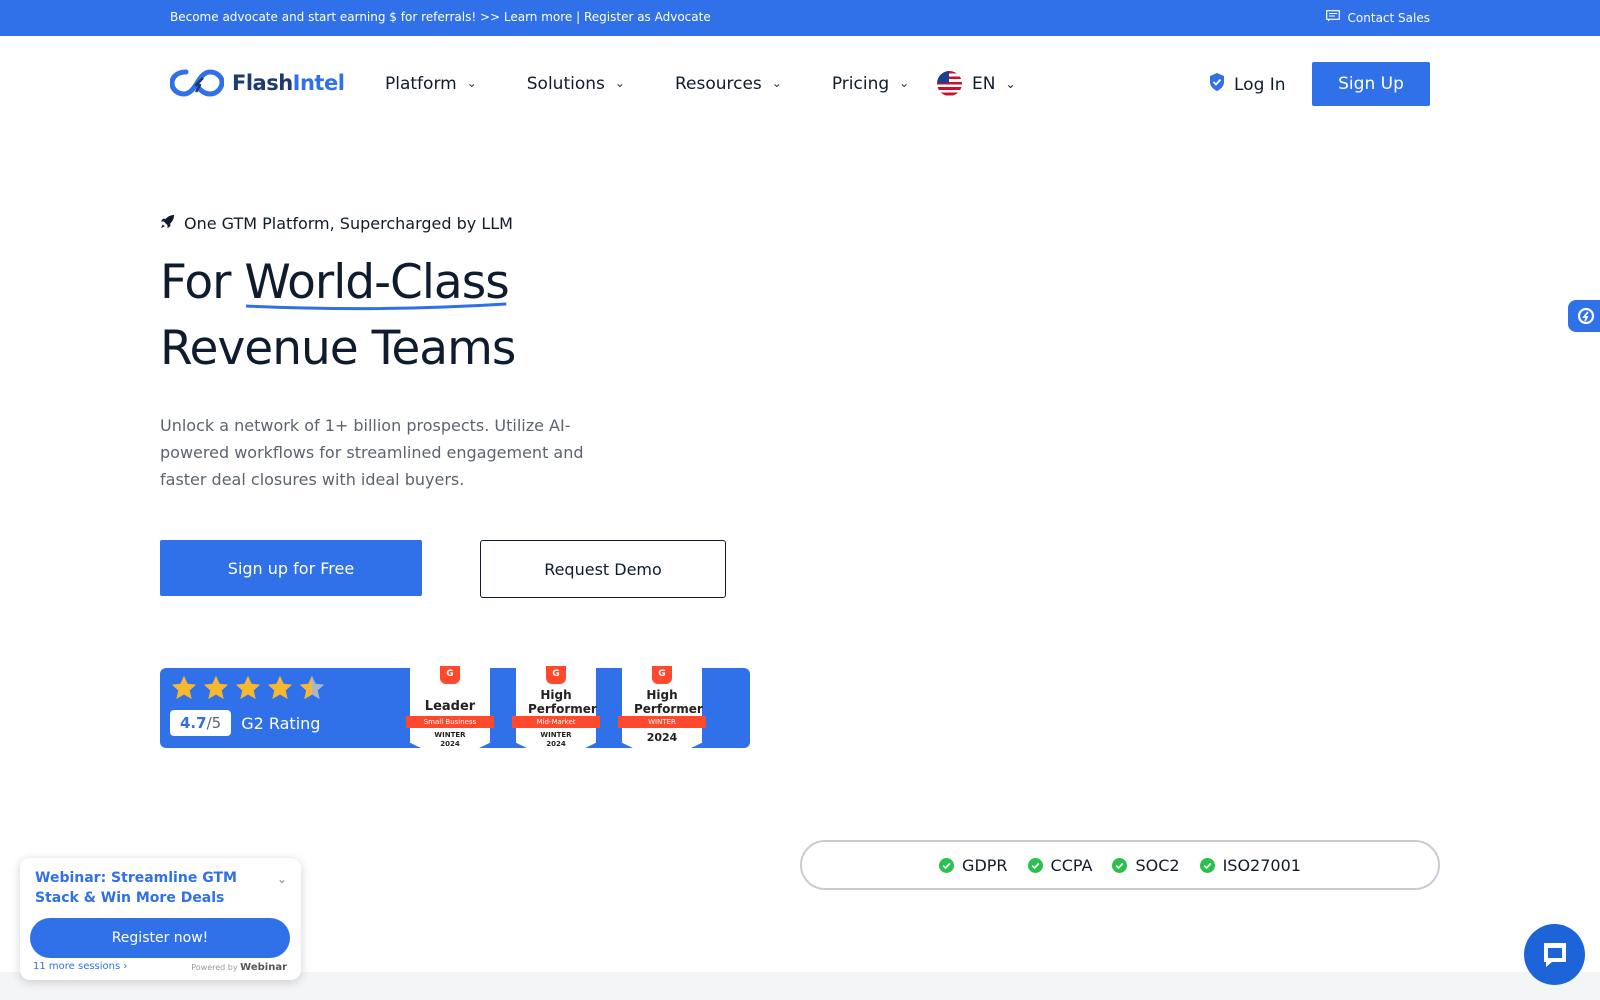  Describe the element at coordinates (860, 84) in the screenshot. I see `nav-item-label: Pricing` at that location.